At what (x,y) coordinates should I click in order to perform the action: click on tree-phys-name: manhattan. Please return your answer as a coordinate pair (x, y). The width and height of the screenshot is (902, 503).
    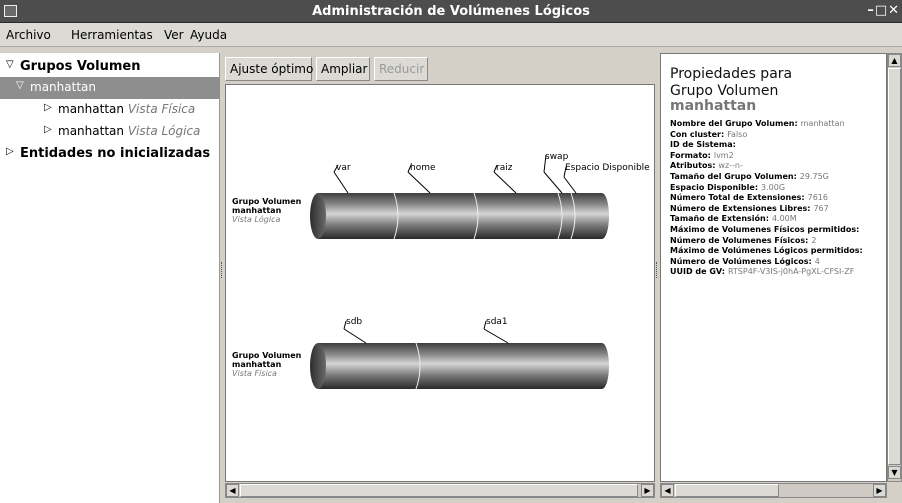
    Looking at the image, I should click on (91, 109).